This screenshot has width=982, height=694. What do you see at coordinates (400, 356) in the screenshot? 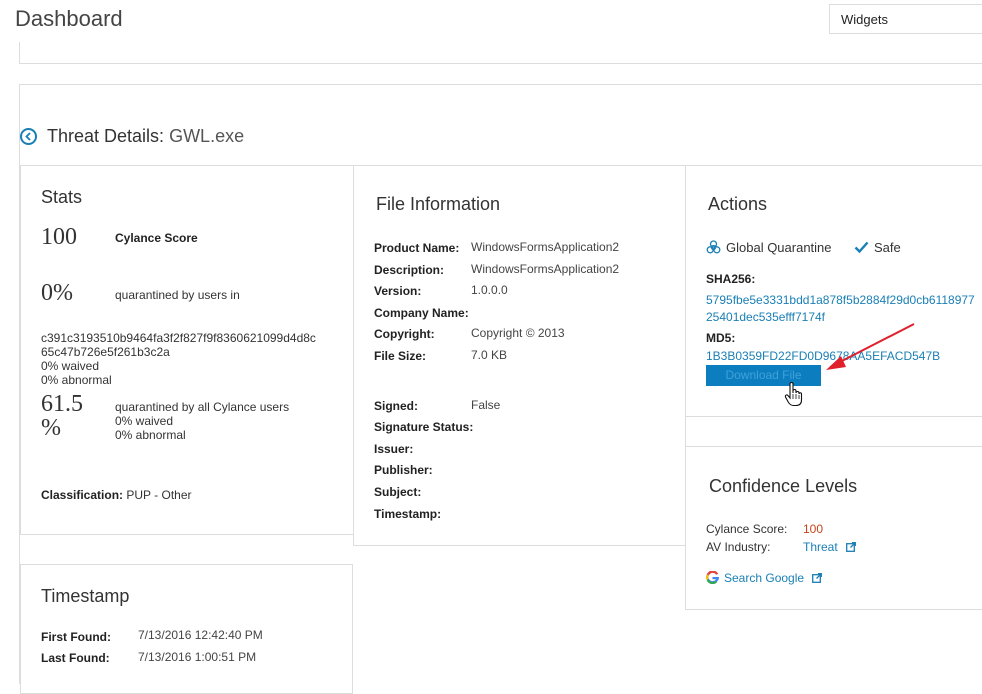
I see `file-size-label: File Size:` at bounding box center [400, 356].